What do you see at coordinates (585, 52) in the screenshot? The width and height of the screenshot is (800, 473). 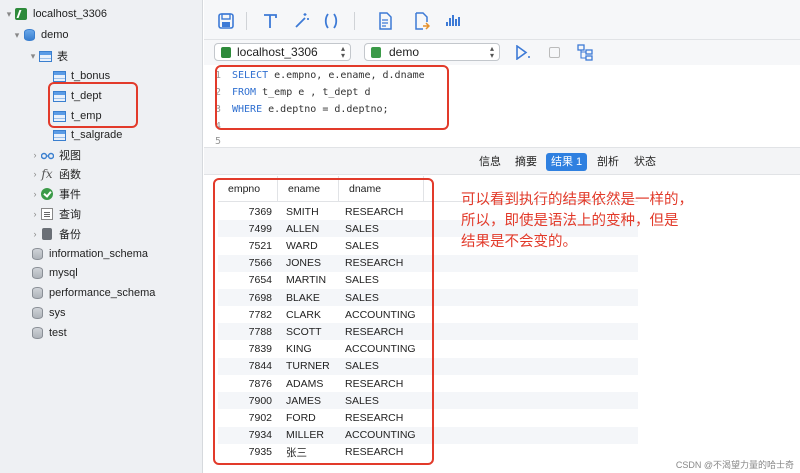 I see `explain-icon` at bounding box center [585, 52].